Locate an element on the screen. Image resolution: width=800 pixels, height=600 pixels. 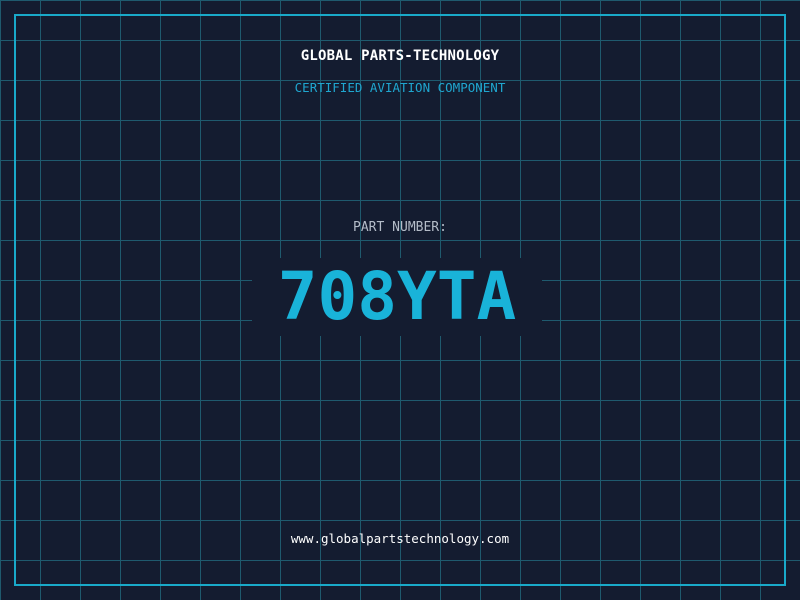
company-title: GLOBAL PARTS-TECHNOLOGY is located at coordinates (400, 56).